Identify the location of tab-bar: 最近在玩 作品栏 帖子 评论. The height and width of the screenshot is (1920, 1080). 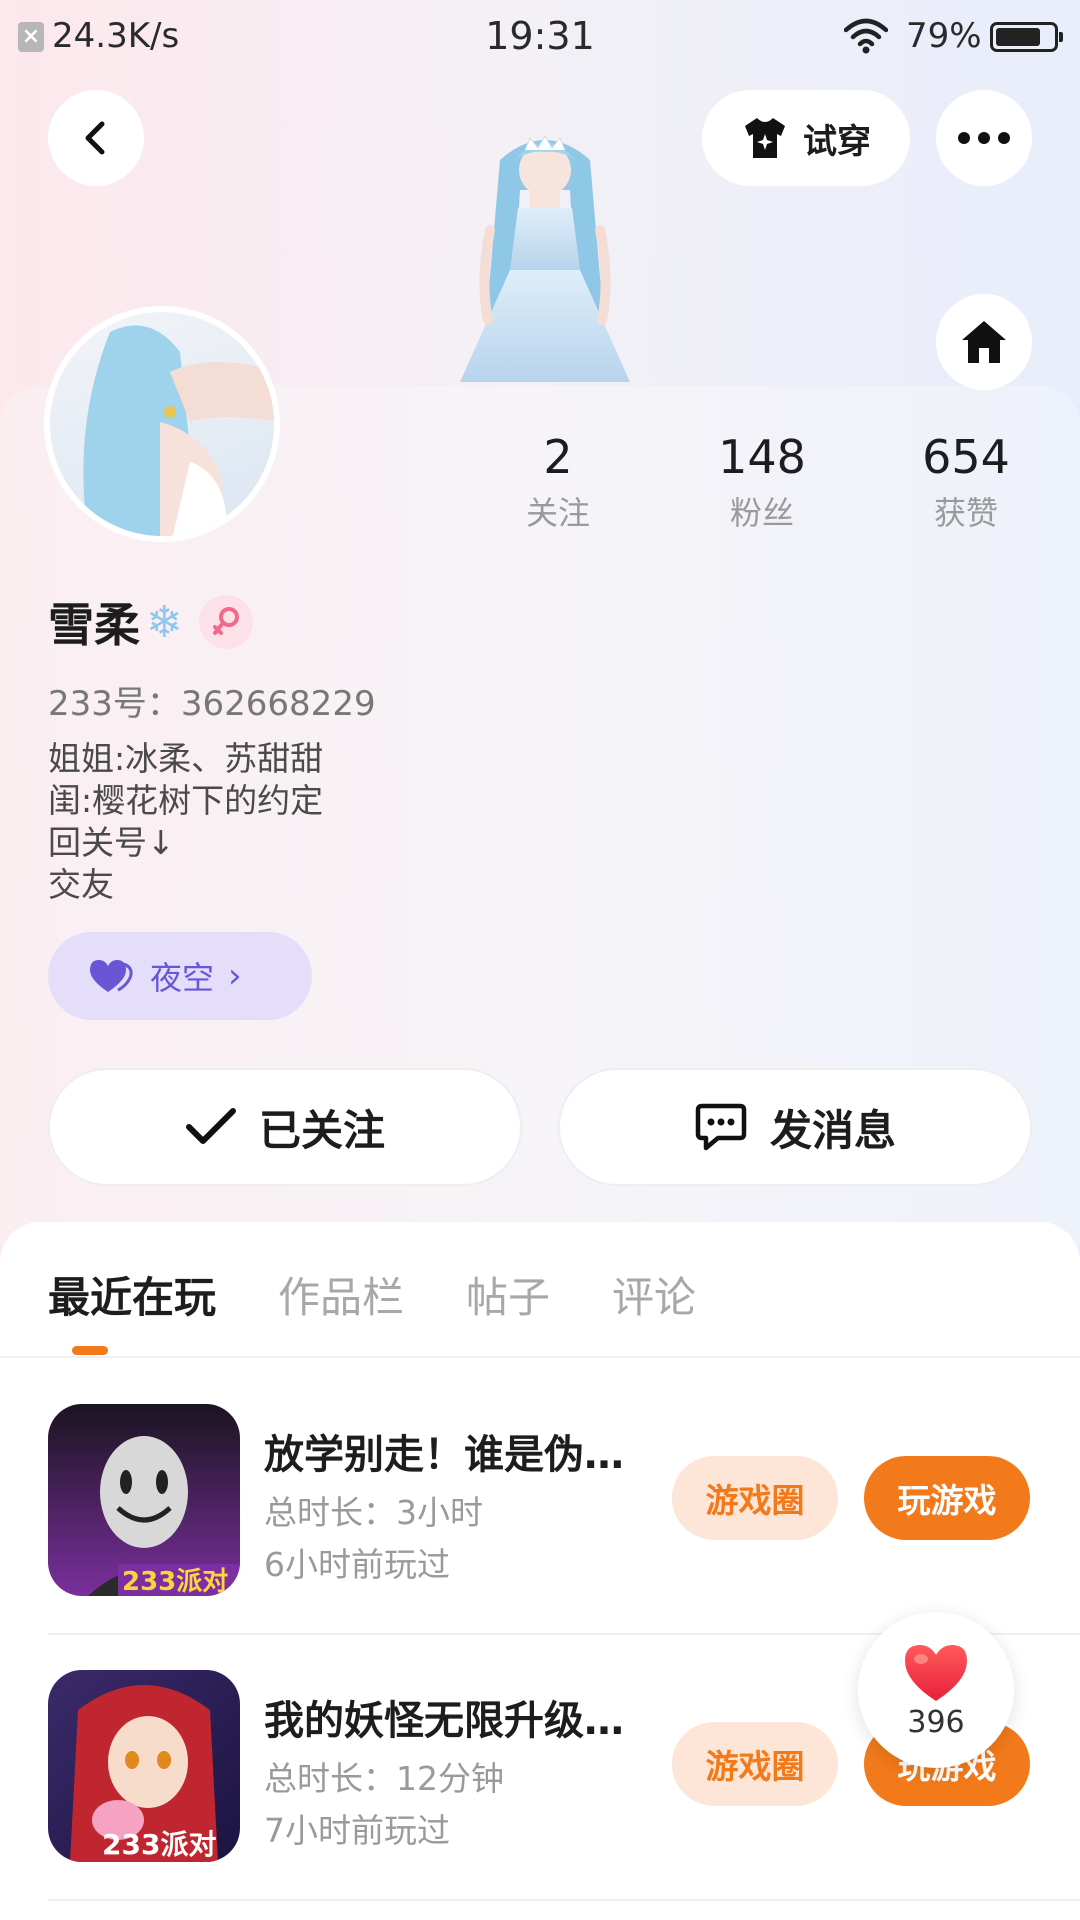
(403, 1299).